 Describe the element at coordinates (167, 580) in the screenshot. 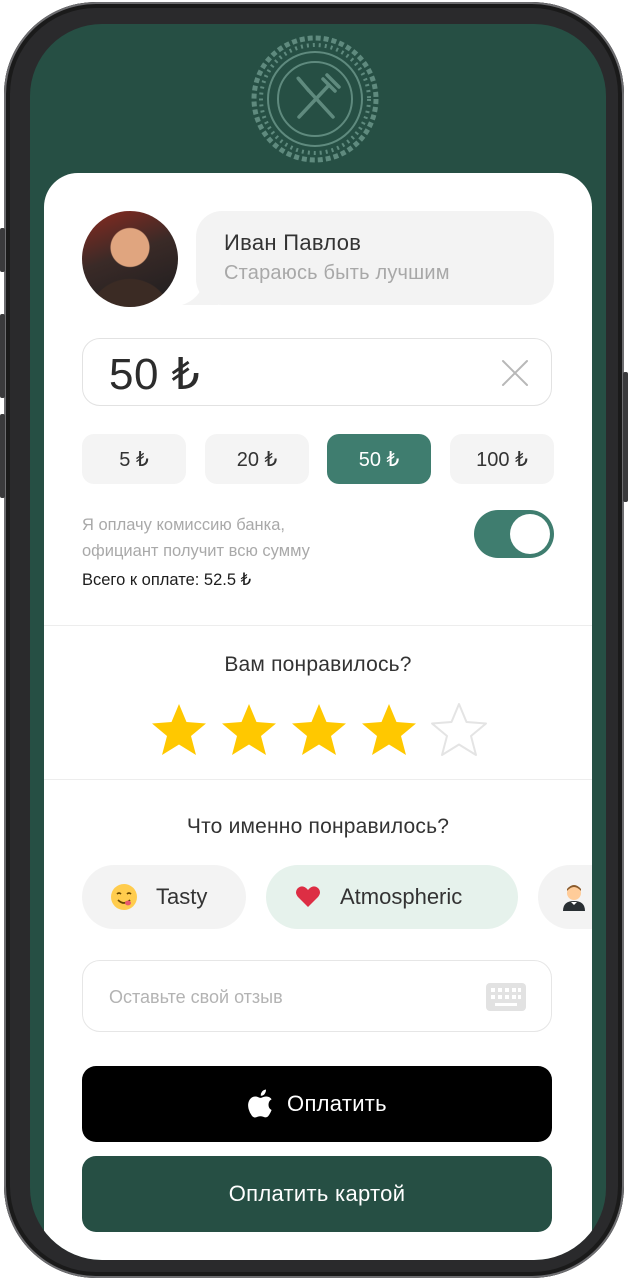

I see `total-amount: Всего к оплате: 52.5 ₺` at that location.